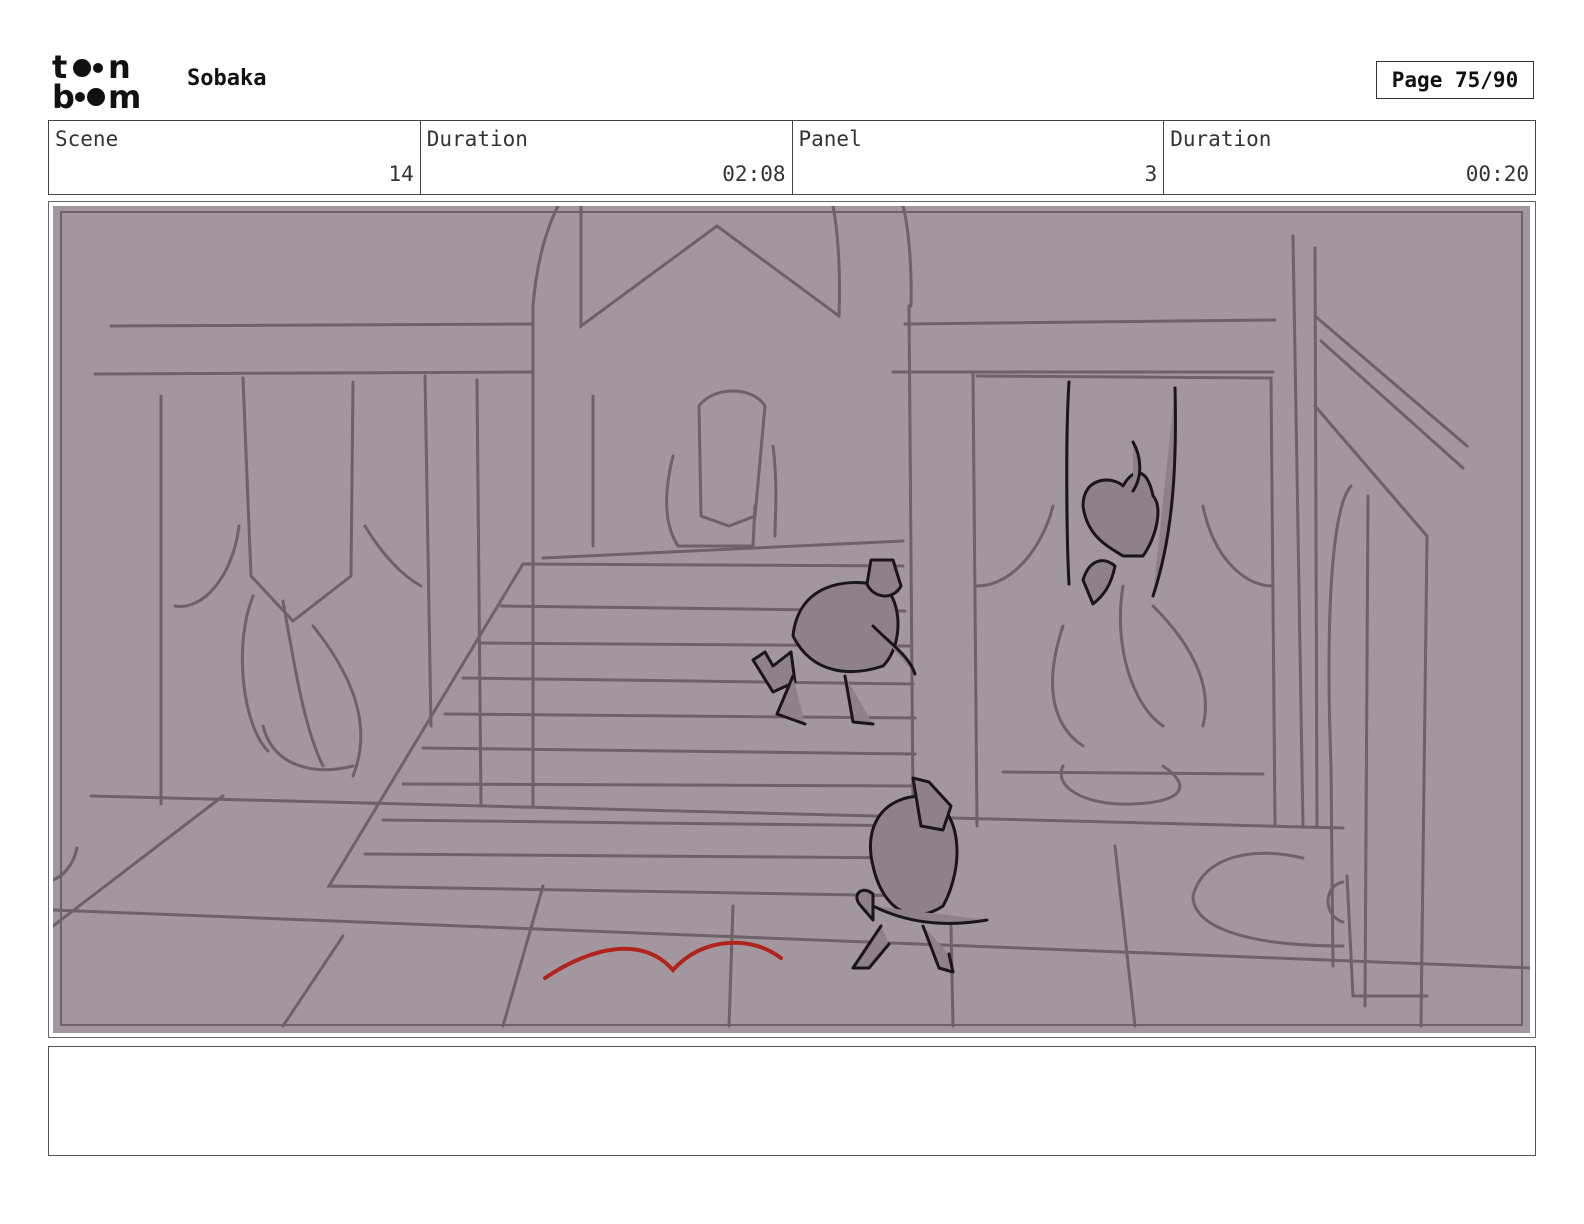 The width and height of the screenshot is (1584, 1224). What do you see at coordinates (124, 94) in the screenshot?
I see `svg-text: m` at bounding box center [124, 94].